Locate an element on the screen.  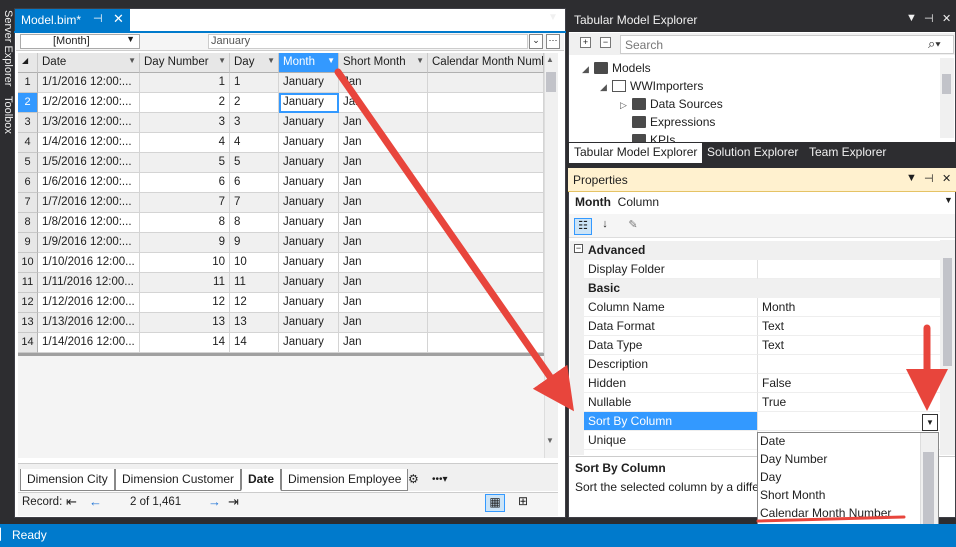
column-selector: [Month] ▼ is located at coordinates (80, 41).